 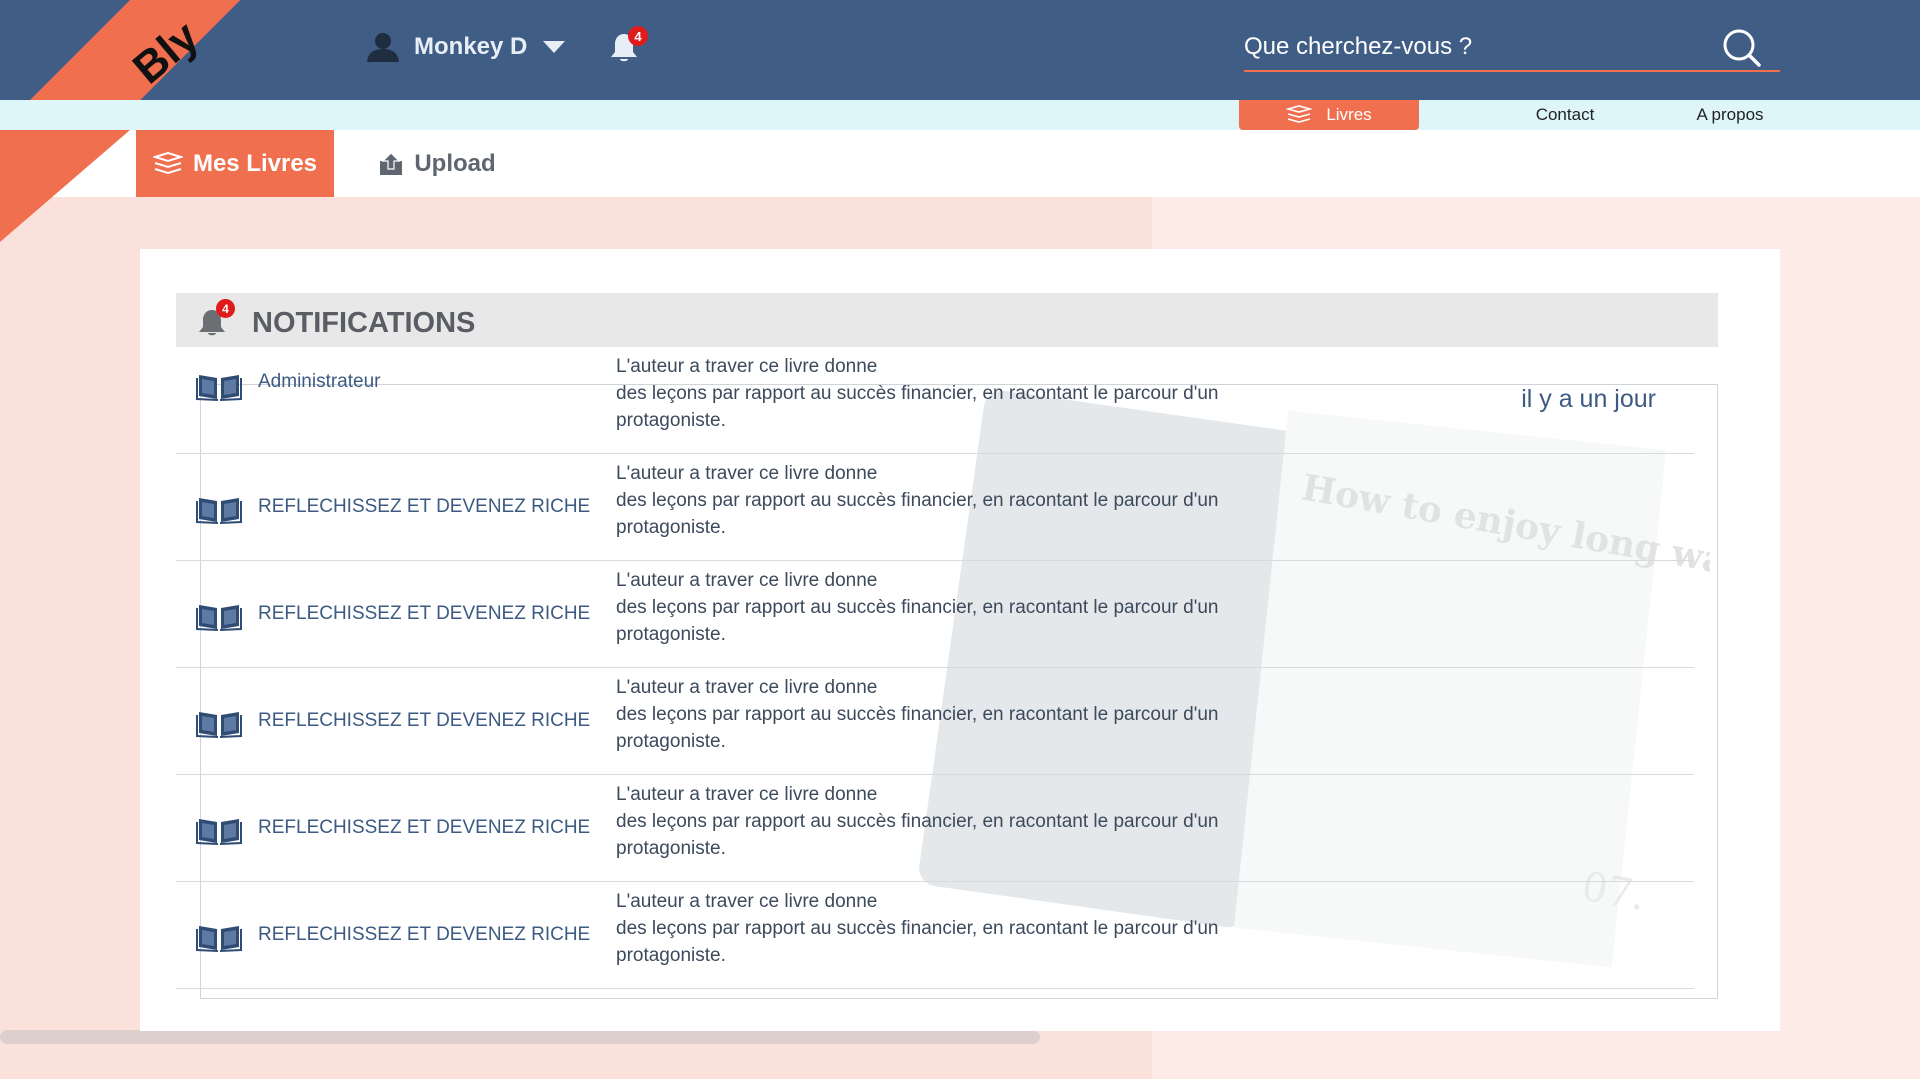 I want to click on nav-contact-label: Contact, so click(x=1565, y=114).